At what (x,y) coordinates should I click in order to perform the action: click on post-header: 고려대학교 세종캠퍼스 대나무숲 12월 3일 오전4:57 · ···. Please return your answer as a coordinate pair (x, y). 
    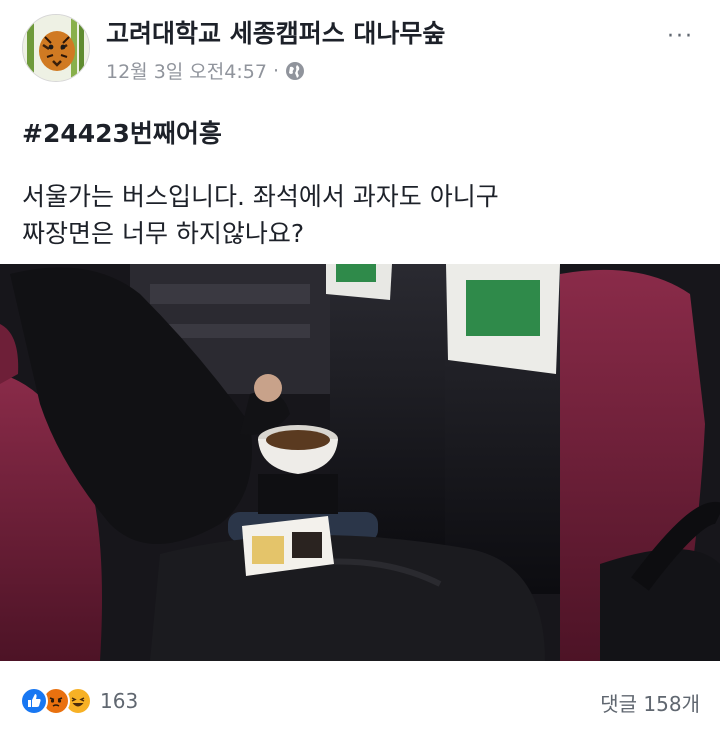
    Looking at the image, I should click on (360, 48).